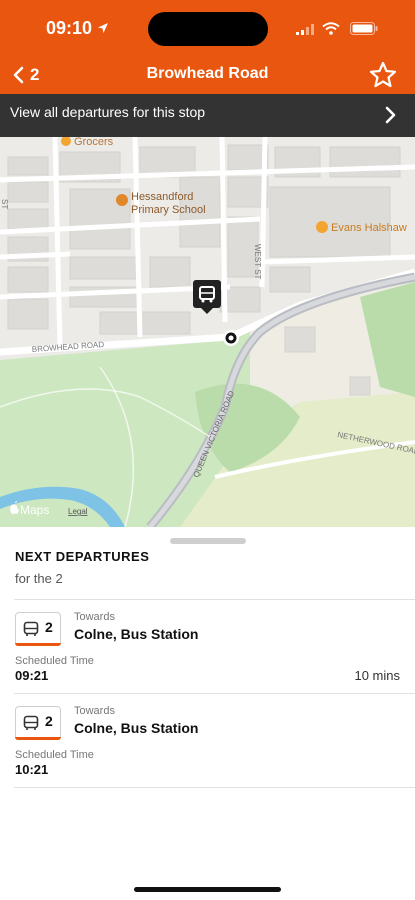  What do you see at coordinates (162, 197) in the screenshot?
I see `map-label-school-1: Hessandford` at bounding box center [162, 197].